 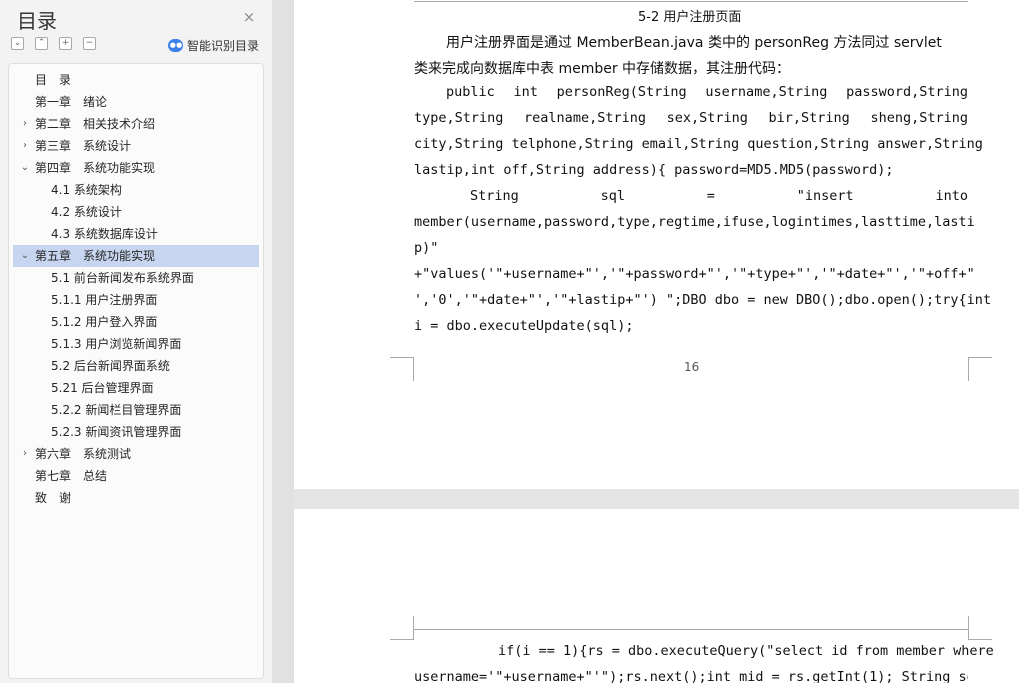 I want to click on remove-heading-icon: −, so click(x=89, y=43).